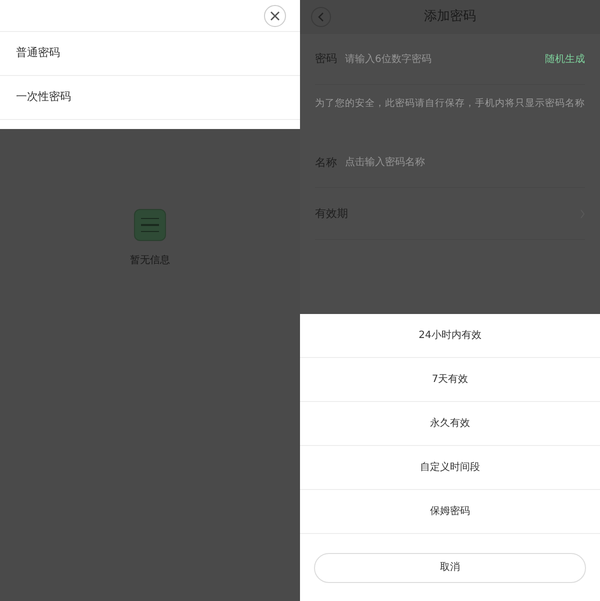 Image resolution: width=600 pixels, height=601 pixels. I want to click on action-option: 自定义时间段, so click(450, 468).